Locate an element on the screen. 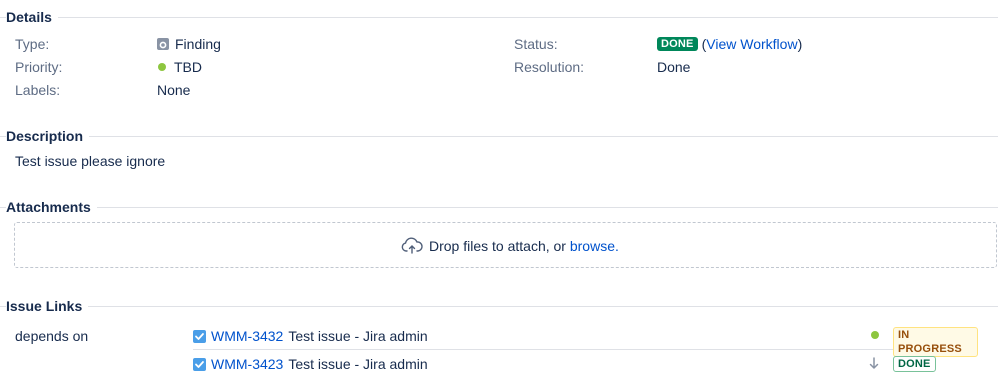  issue-key-link: WMM-3423 is located at coordinates (247, 364).